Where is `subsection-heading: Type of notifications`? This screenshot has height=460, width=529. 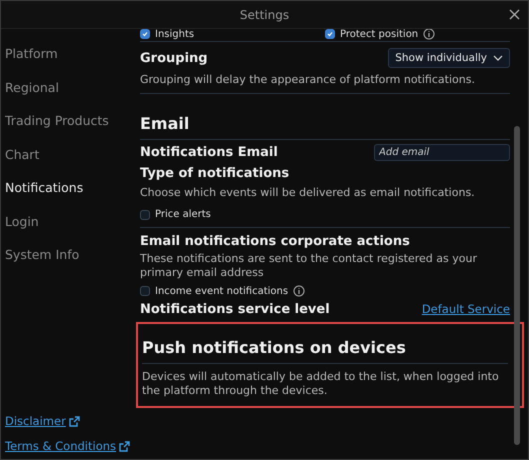
subsection-heading: Type of notifications is located at coordinates (215, 173).